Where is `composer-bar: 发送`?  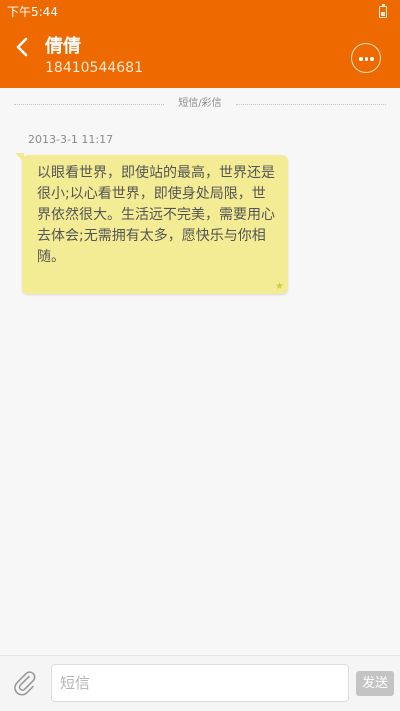 composer-bar: 发送 is located at coordinates (200, 683).